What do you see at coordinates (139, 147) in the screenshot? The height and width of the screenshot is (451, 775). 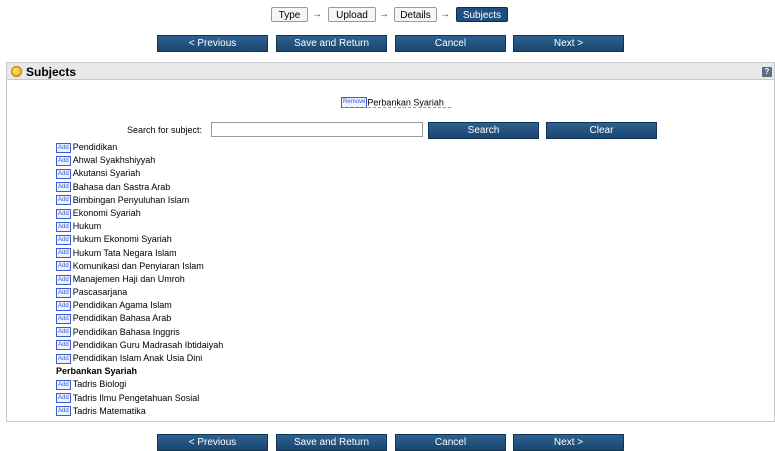 I see `subject-list-item: Add Pendidikan` at bounding box center [139, 147].